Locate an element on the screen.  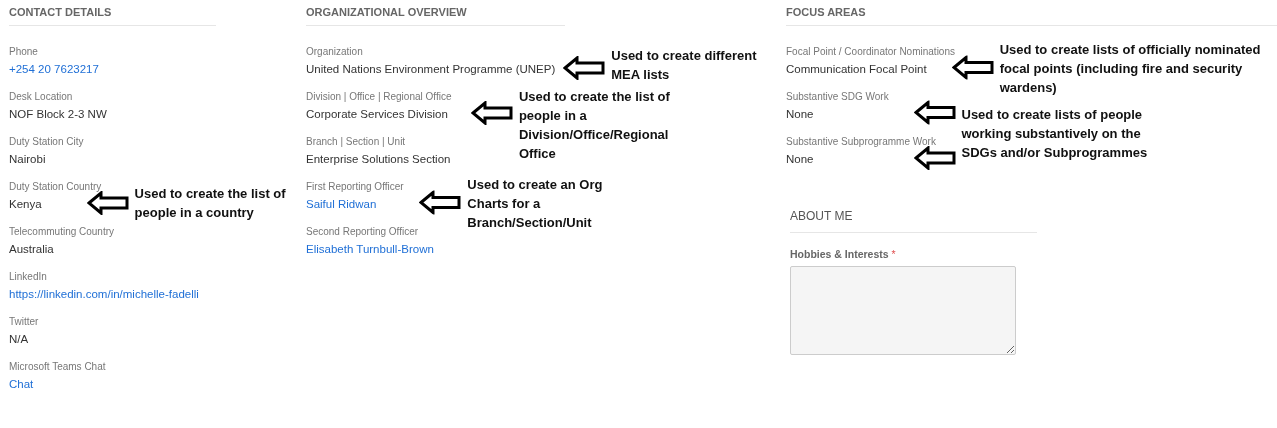
field-label: LinkedIn is located at coordinates (28, 277).